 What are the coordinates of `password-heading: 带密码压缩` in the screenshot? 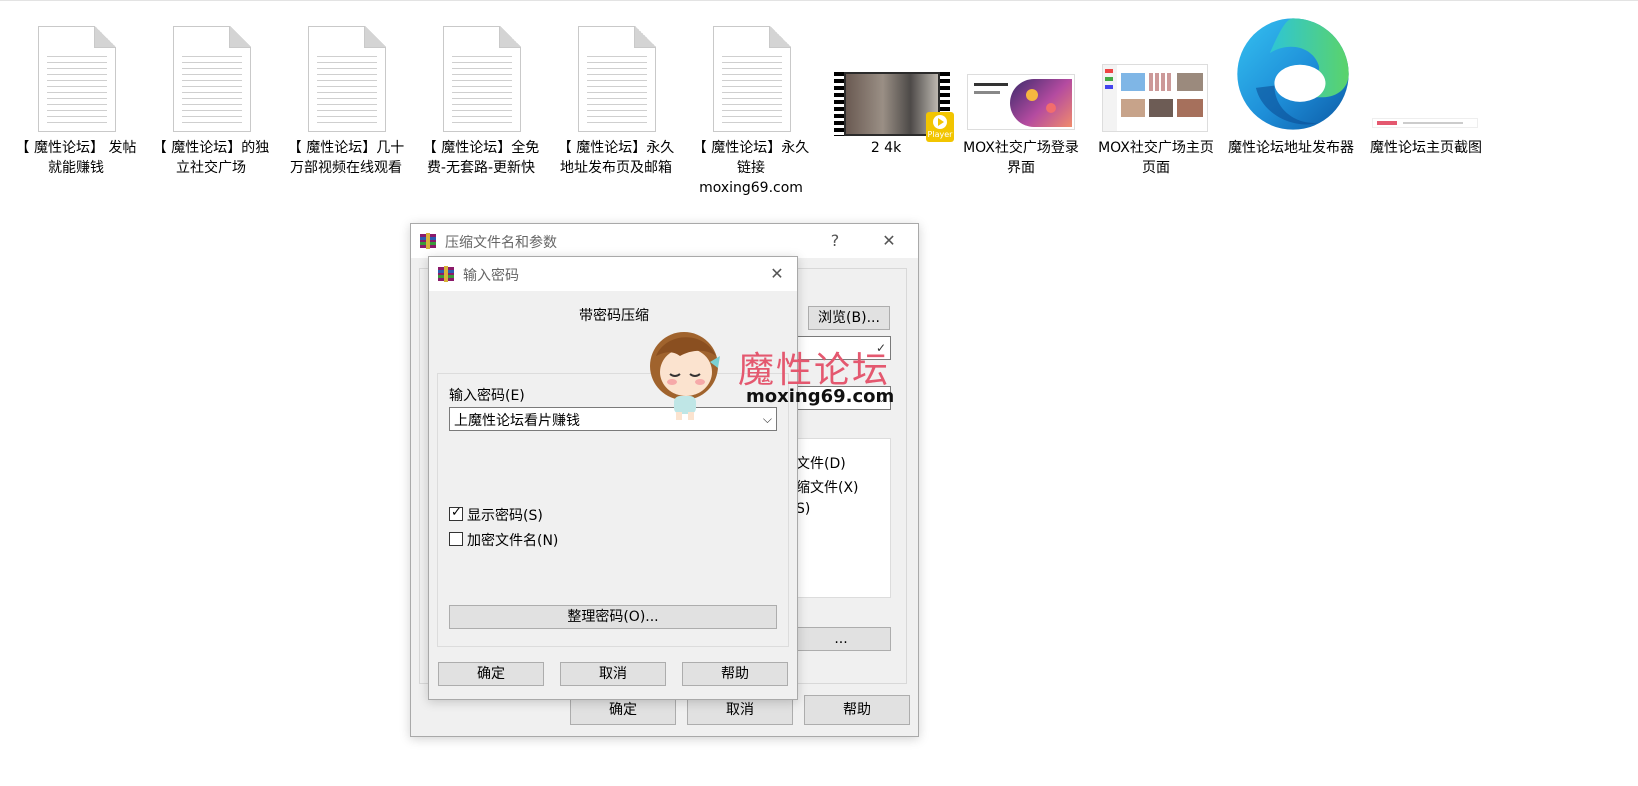 It's located at (614, 316).